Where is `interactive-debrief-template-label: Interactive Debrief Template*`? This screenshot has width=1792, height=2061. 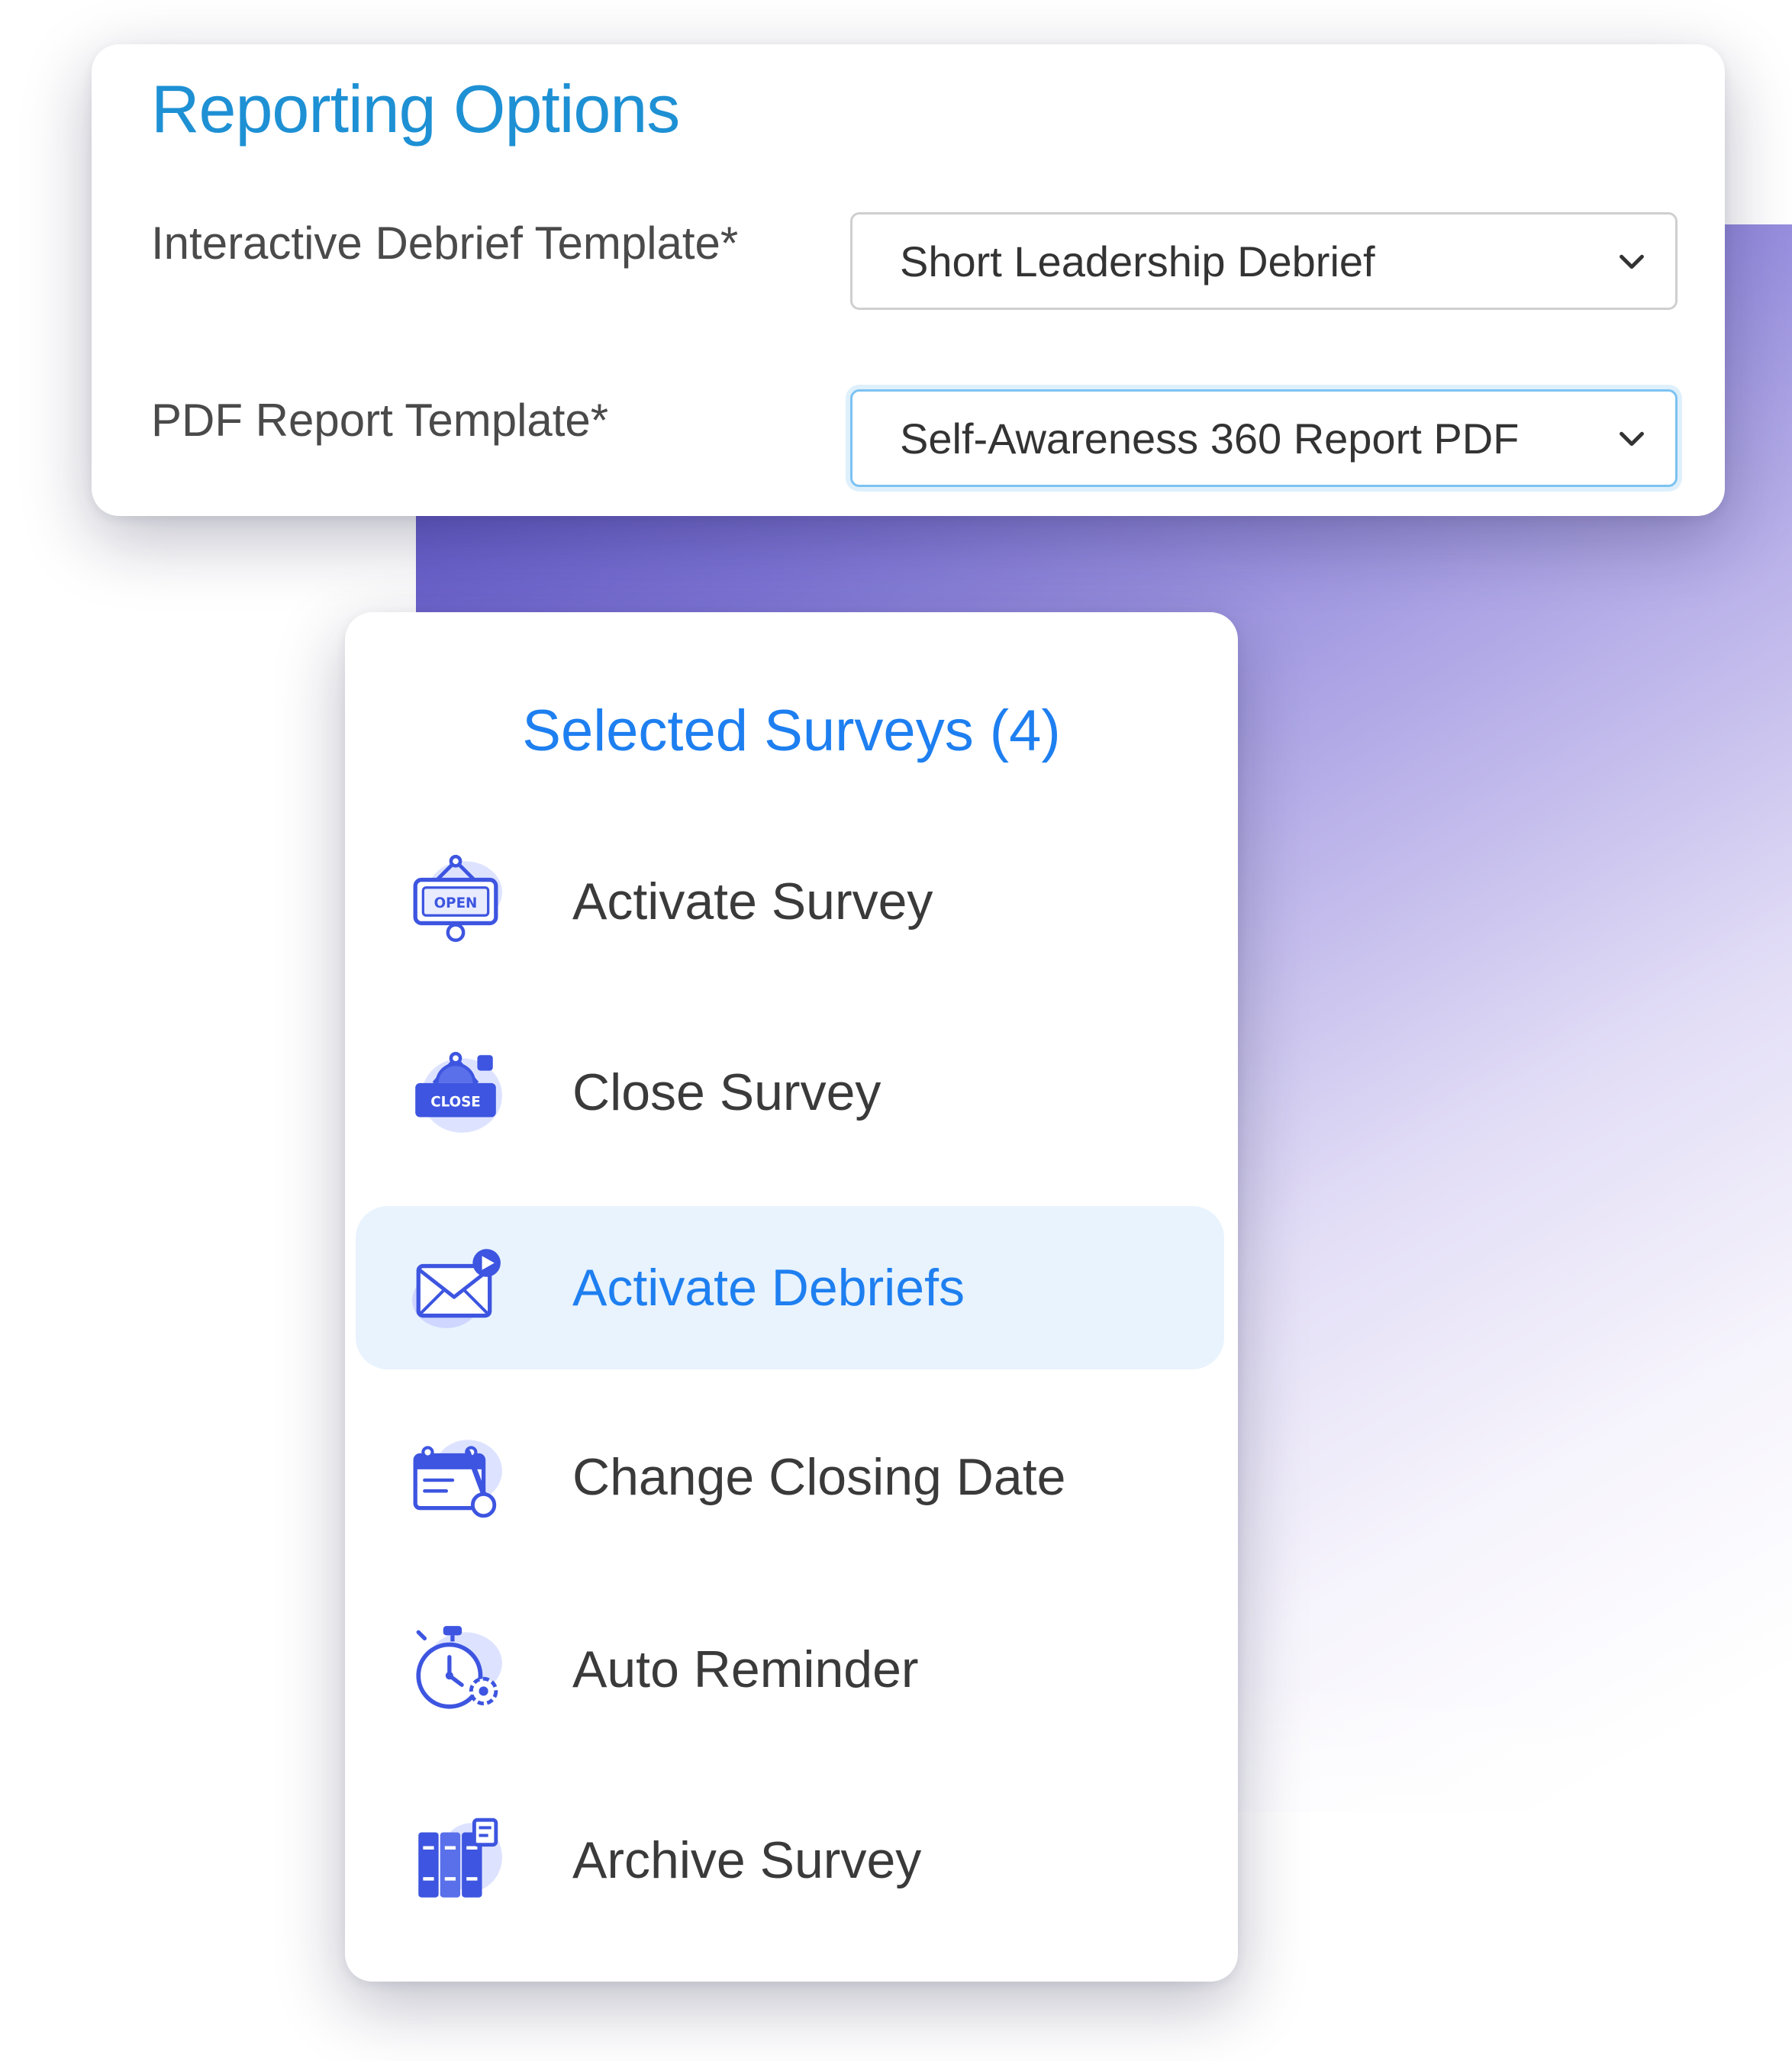 interactive-debrief-template-label: Interactive Debrief Template* is located at coordinates (445, 243).